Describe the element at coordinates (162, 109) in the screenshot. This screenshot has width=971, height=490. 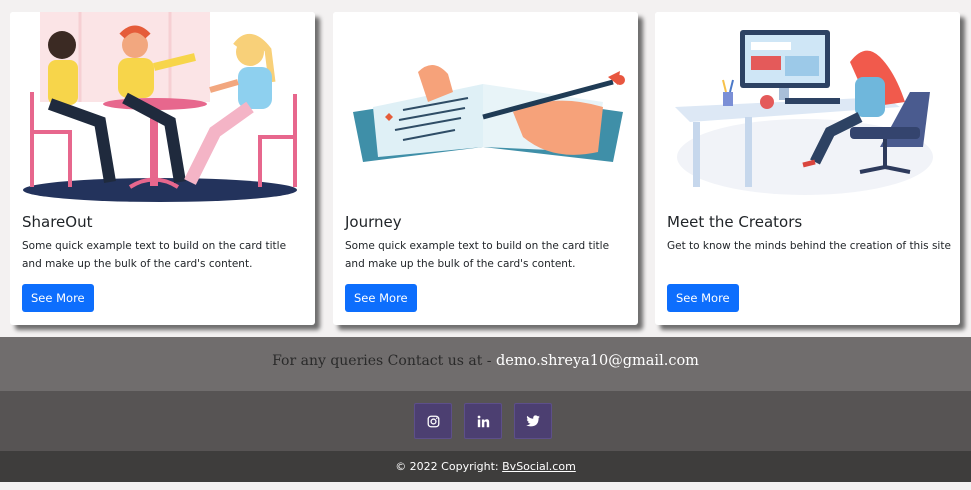
I see `friends-chatting-illustration` at that location.